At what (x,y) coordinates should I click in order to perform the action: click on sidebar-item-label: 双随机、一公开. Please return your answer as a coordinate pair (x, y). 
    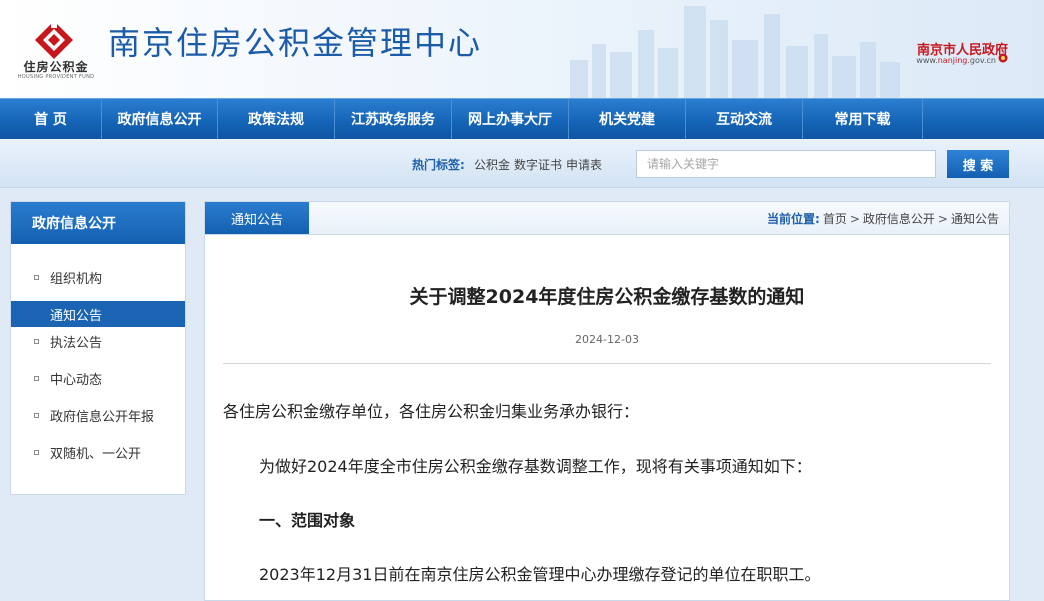
    Looking at the image, I should click on (96, 454).